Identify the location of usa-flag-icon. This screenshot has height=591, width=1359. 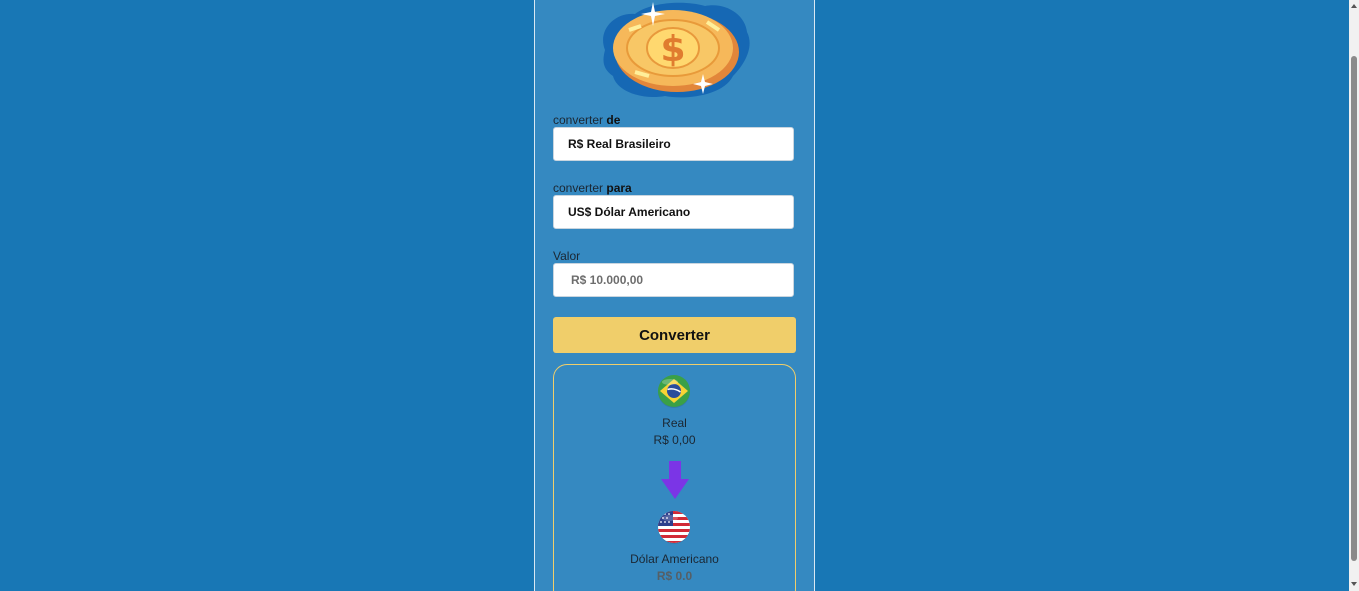
(674, 527).